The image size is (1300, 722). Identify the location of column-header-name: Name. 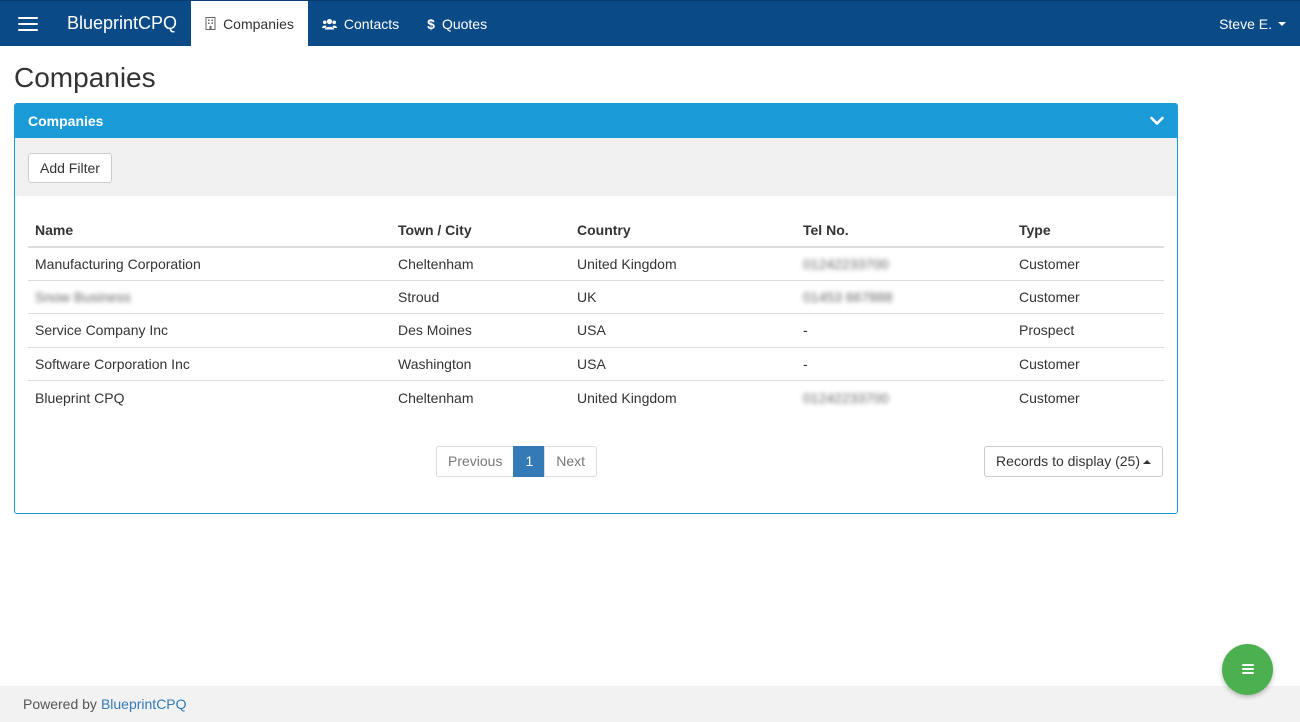
(209, 231).